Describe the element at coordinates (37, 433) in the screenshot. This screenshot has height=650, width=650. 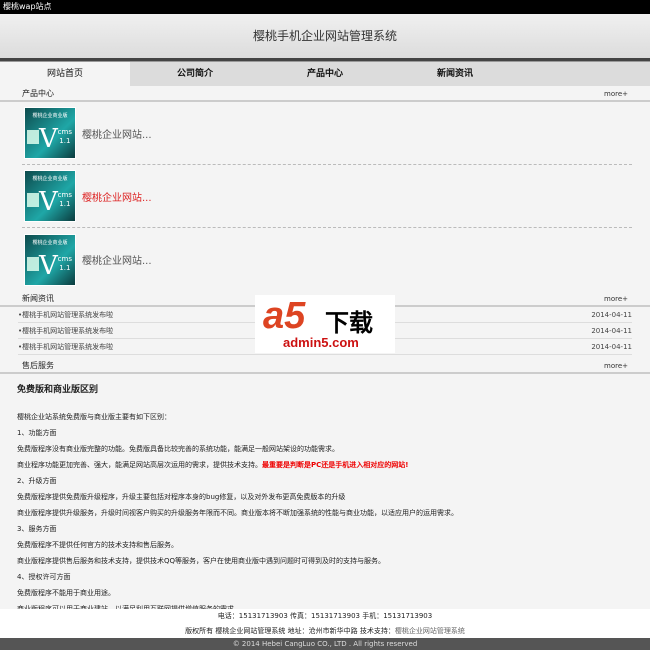
I see `content-line: 1、功能方面` at that location.